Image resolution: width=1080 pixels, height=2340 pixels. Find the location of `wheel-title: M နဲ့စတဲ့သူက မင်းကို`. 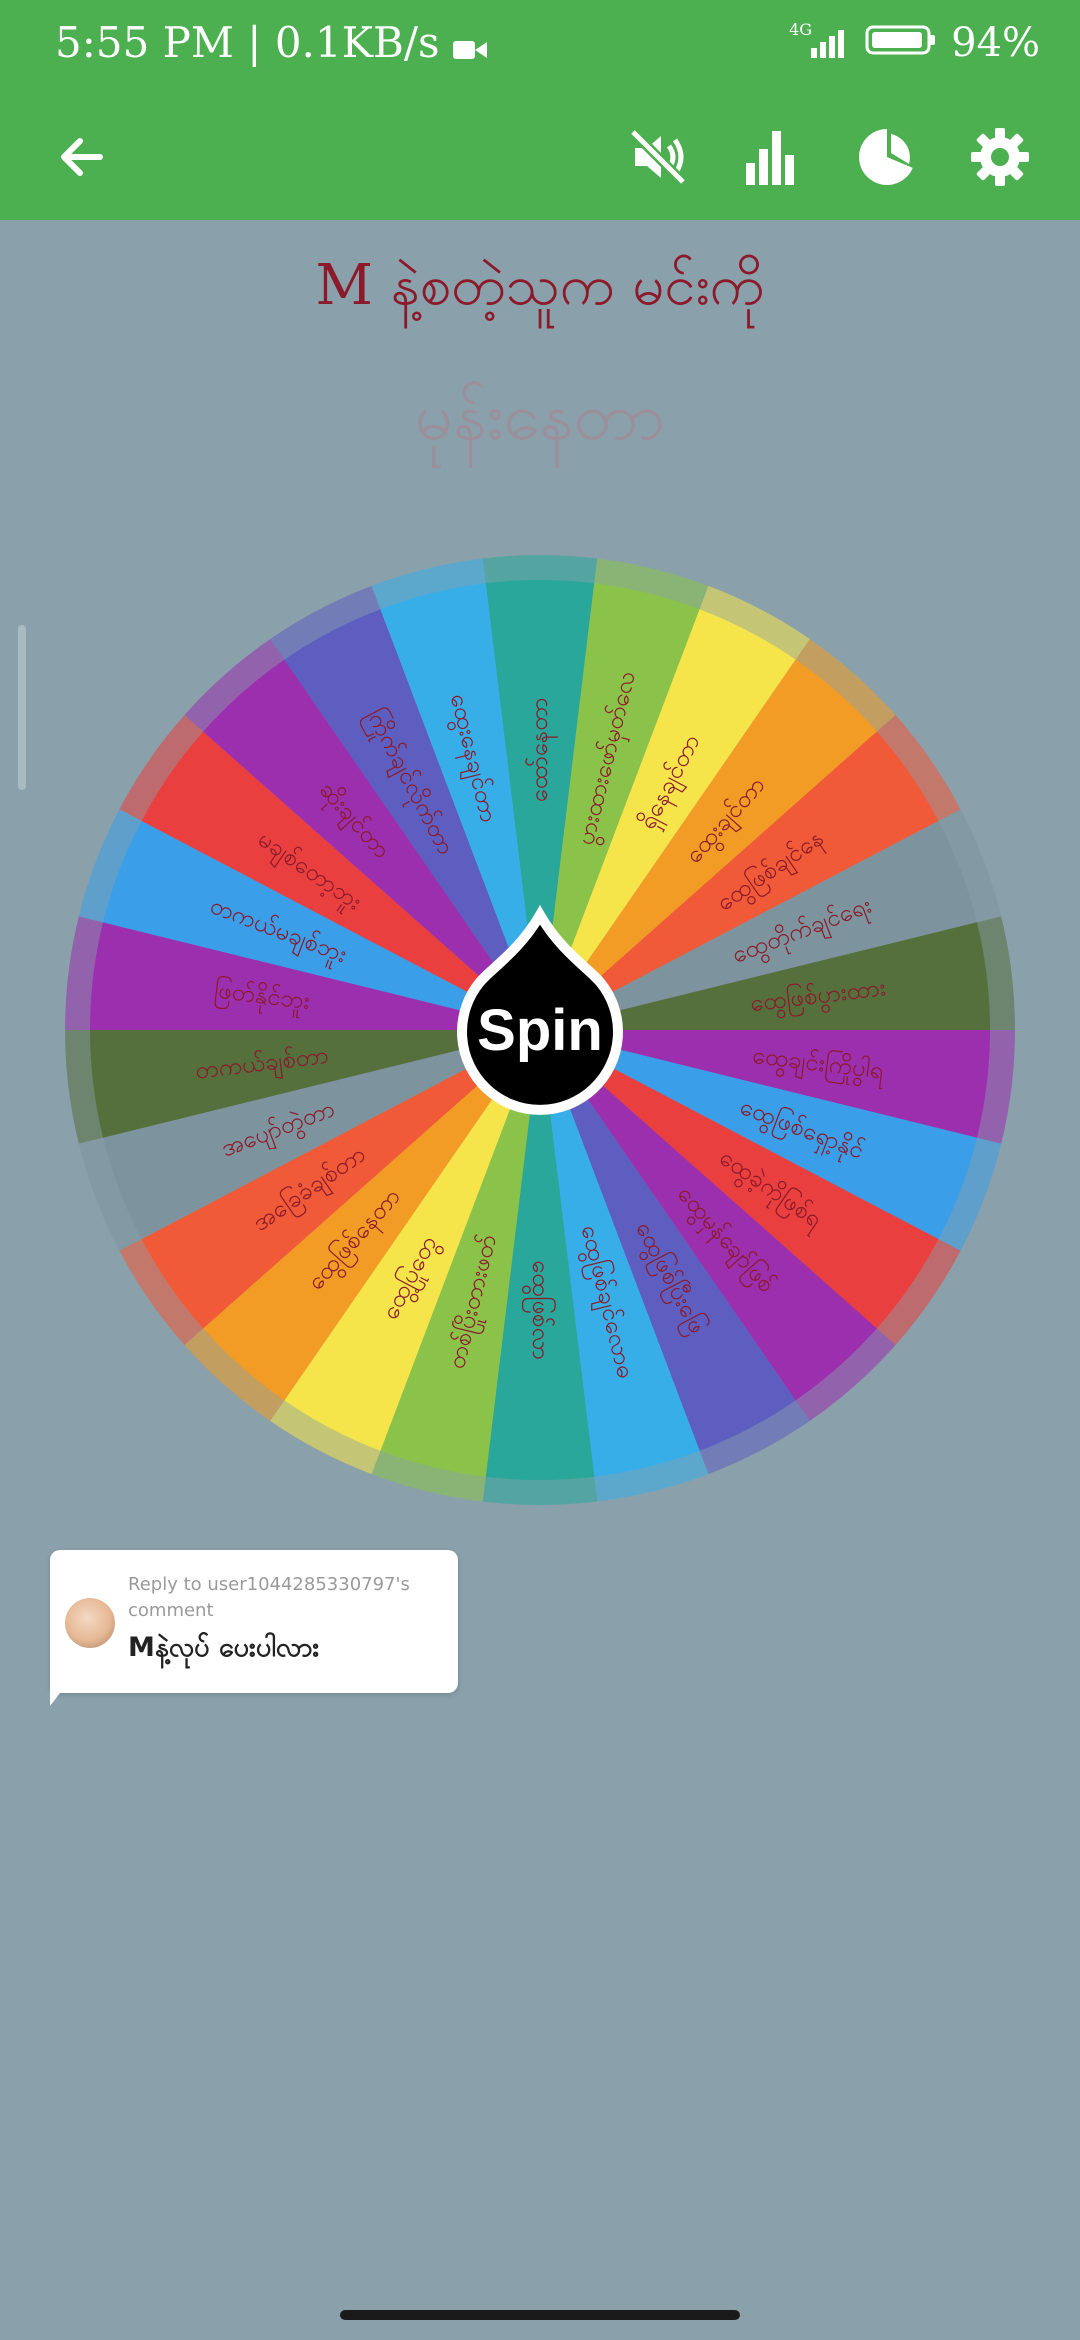

wheel-title: M နဲ့စတဲ့သူက မင်းကို is located at coordinates (540, 285).